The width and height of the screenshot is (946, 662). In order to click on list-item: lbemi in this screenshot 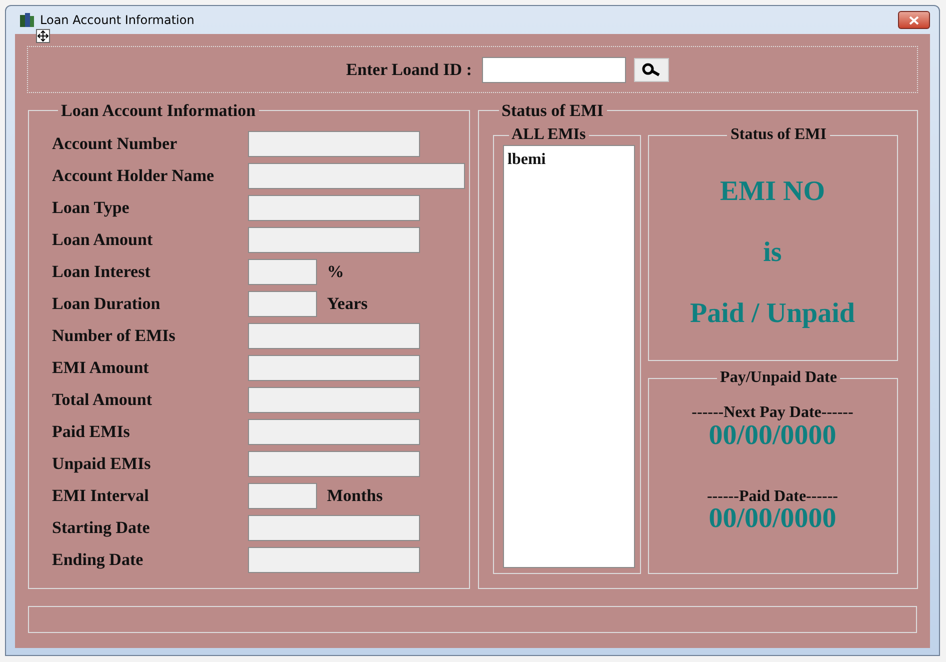, I will do `click(569, 160)`.